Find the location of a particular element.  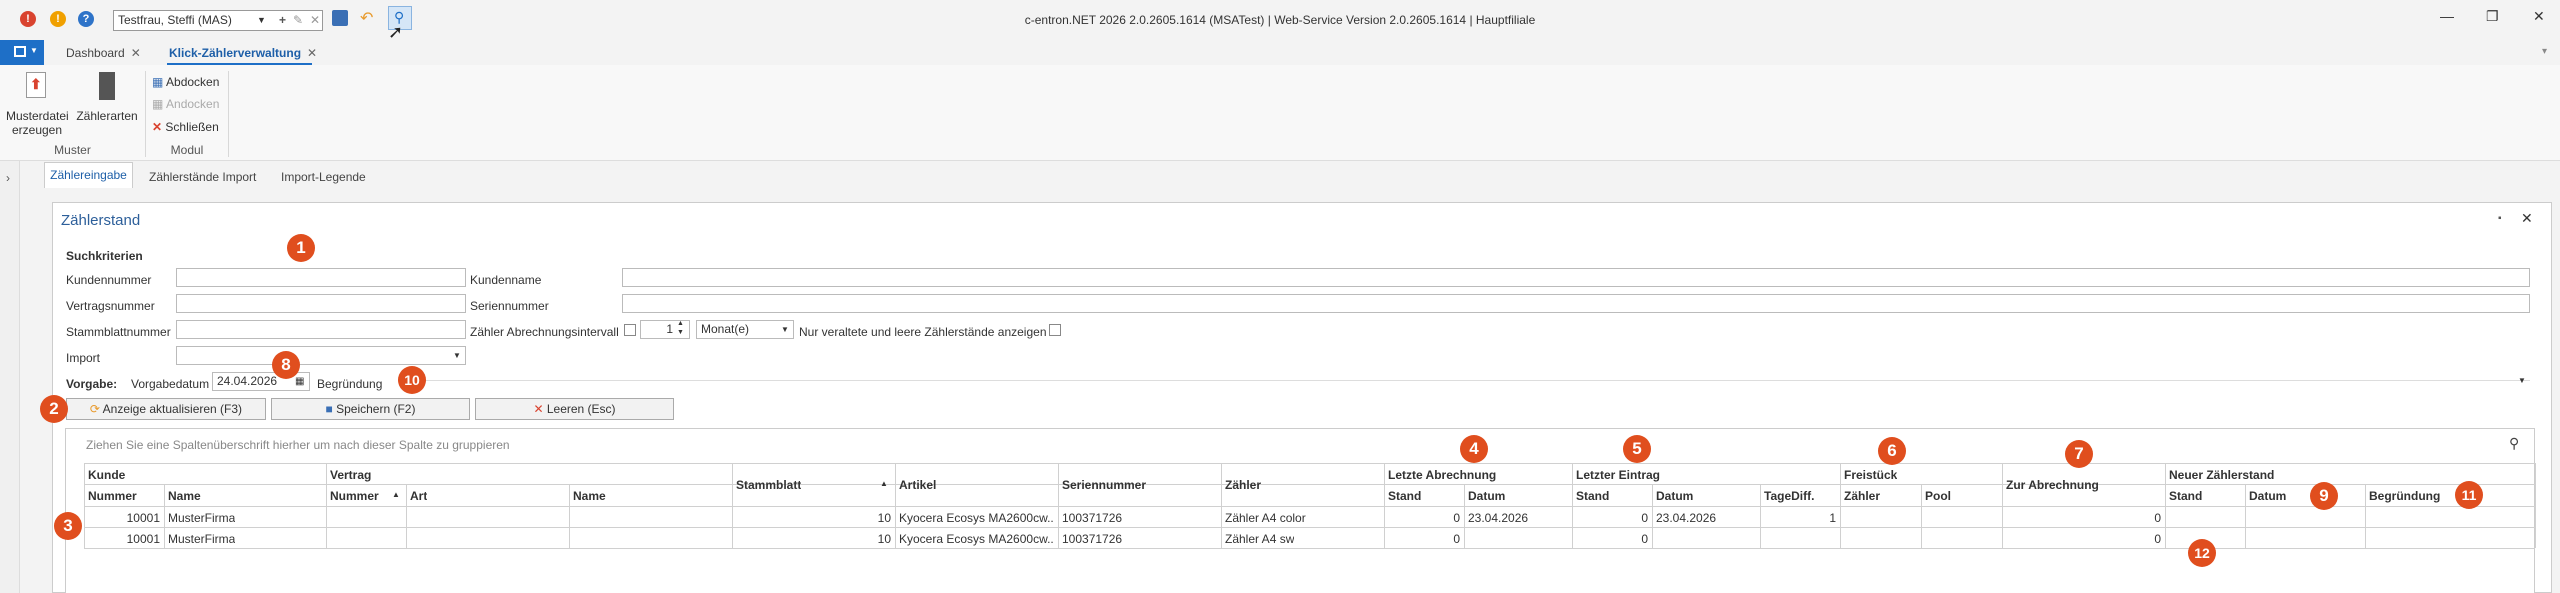

kundennummer-label: Kundennummer is located at coordinates (109, 280).